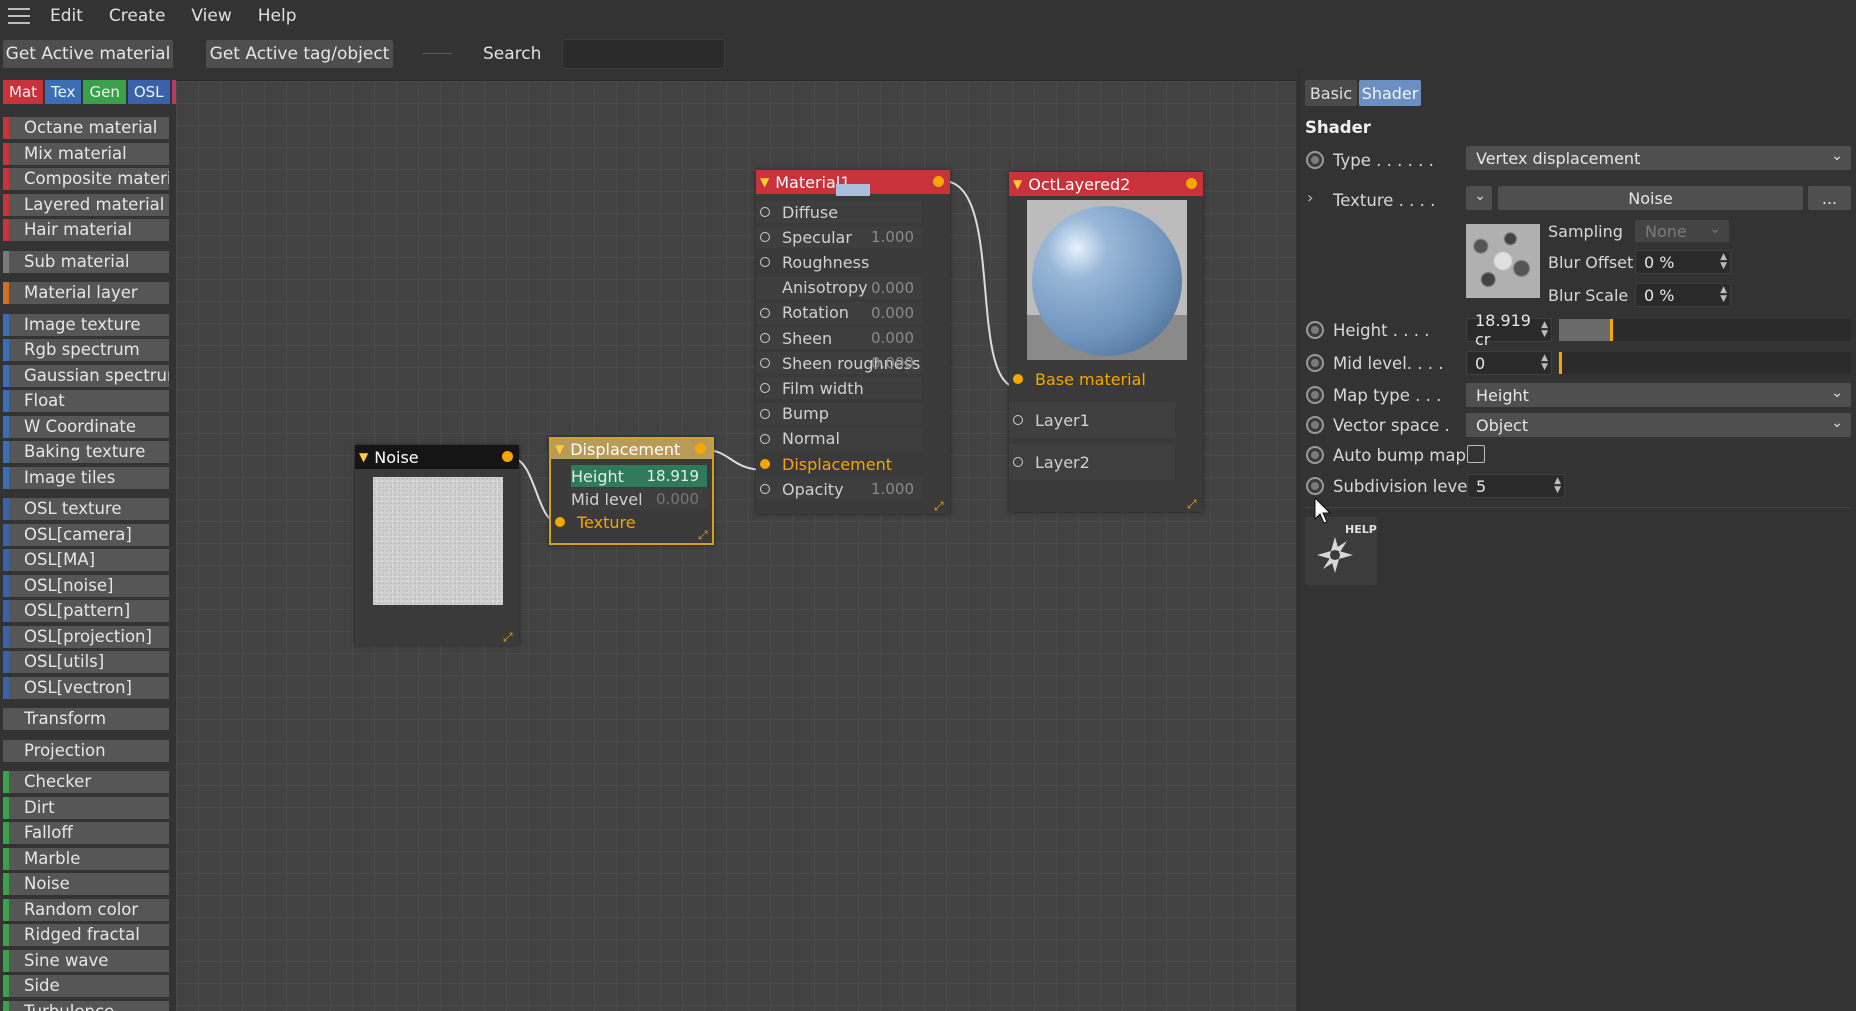 The width and height of the screenshot is (1856, 1011). I want to click on category-tab-gen: Gen, so click(104, 92).